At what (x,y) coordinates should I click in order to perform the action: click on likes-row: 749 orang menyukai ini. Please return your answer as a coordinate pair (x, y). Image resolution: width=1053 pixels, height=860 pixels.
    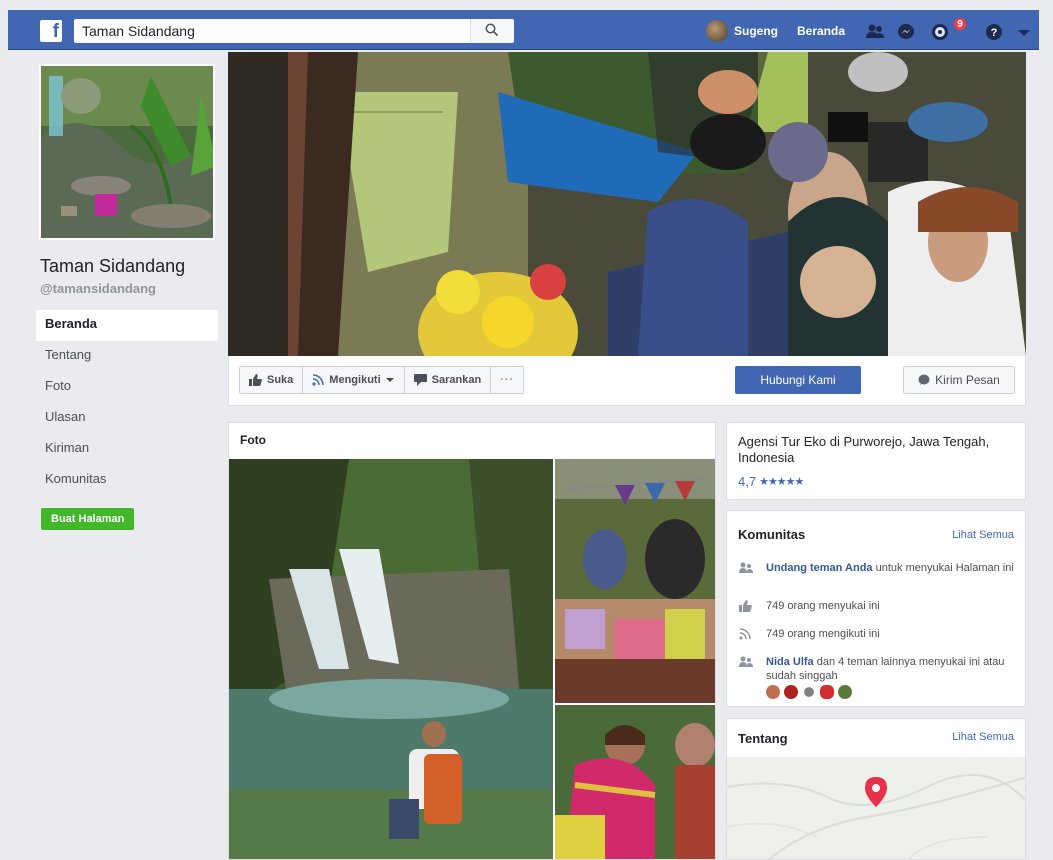
    Looking at the image, I should click on (878, 606).